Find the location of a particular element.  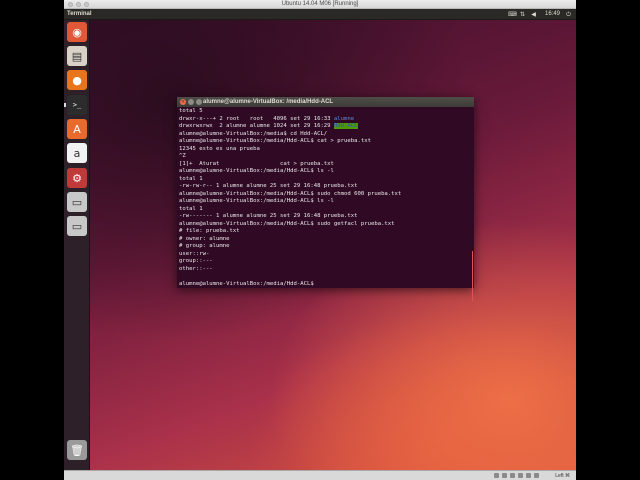

directory-name: Hdd-ACL is located at coordinates (345, 126).